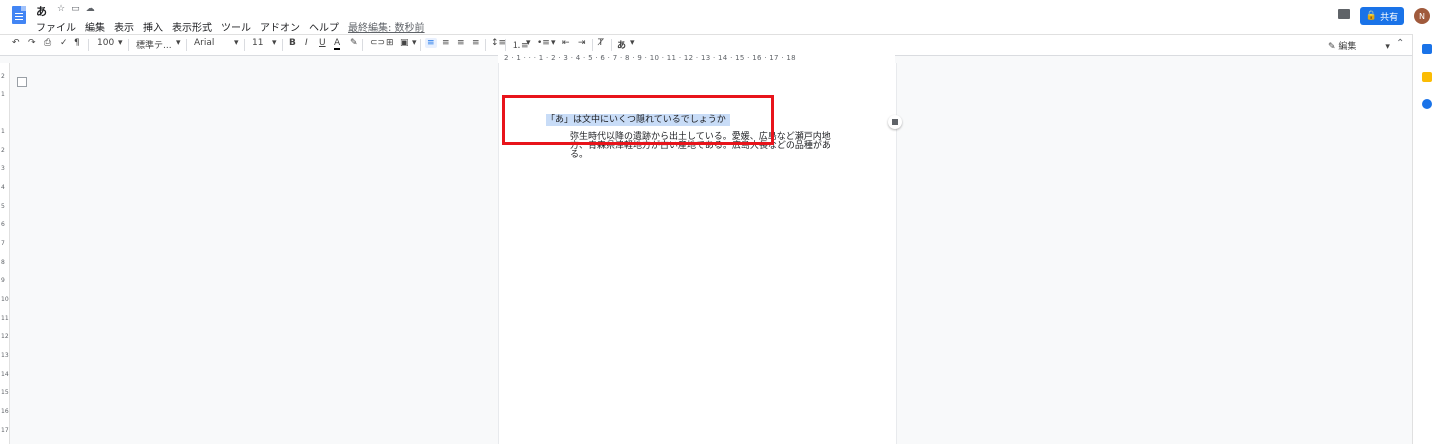 The width and height of the screenshot is (1440, 444). What do you see at coordinates (61, 9) in the screenshot?
I see `star-icon: ☆` at bounding box center [61, 9].